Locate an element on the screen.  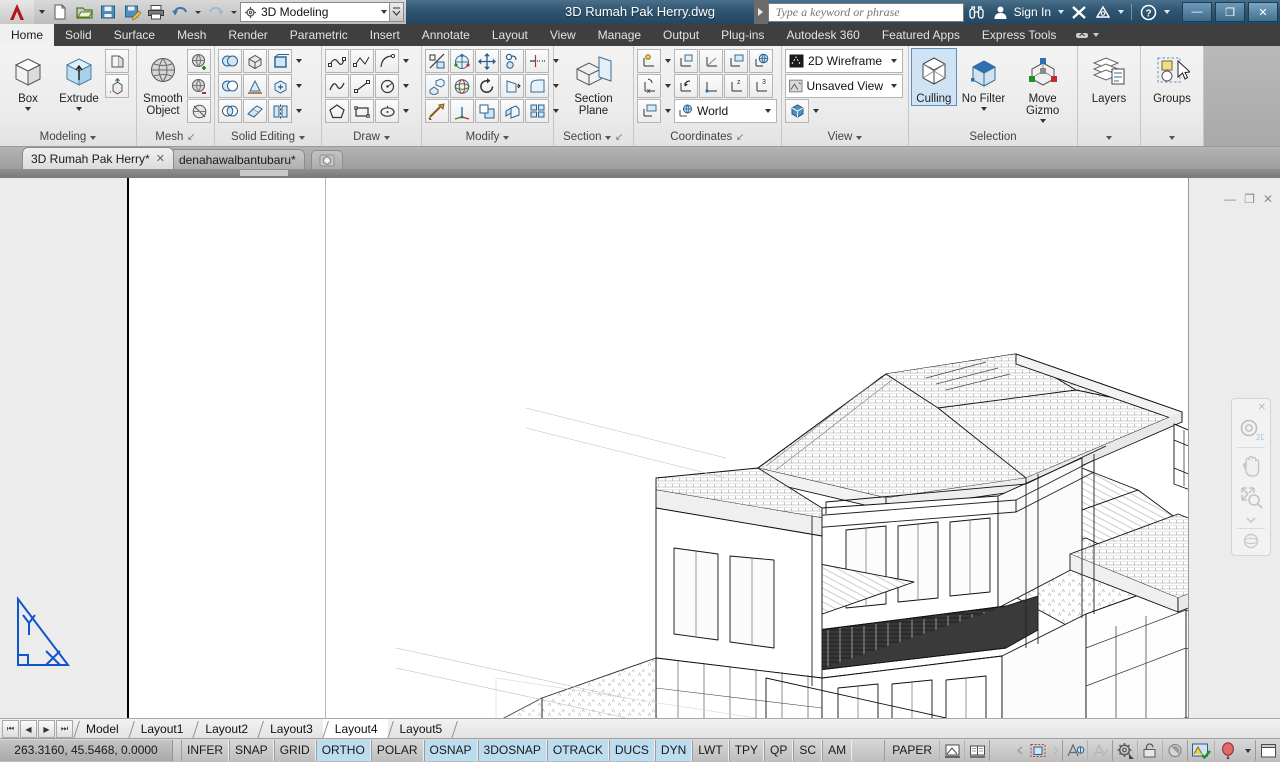
panel-coordinates-title: Coordinates ↘ is located at coordinates (707, 137).